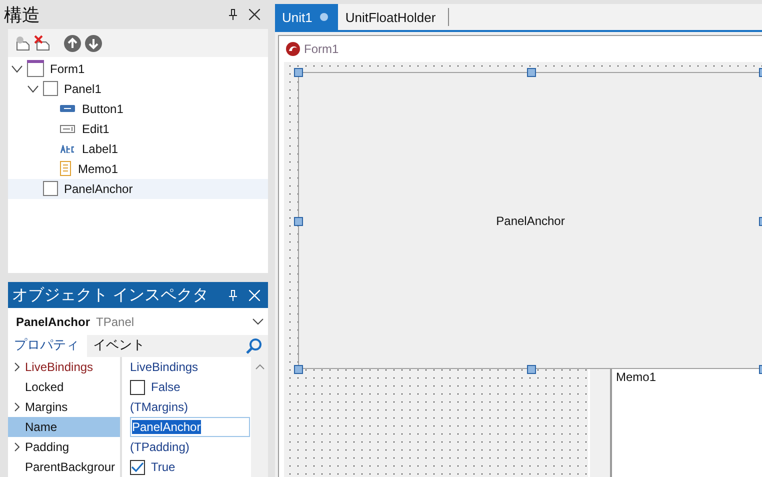 This screenshot has width=762, height=477. Describe the element at coordinates (65, 168) in the screenshot. I see `memo-icon` at that location.